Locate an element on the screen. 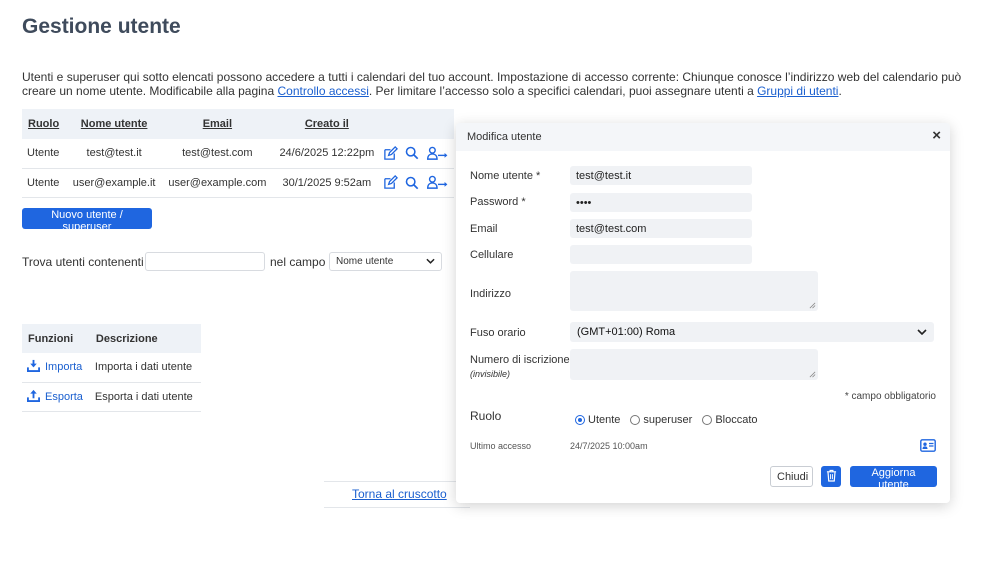 This screenshot has width=984, height=571. export-icon is located at coordinates (33, 397).